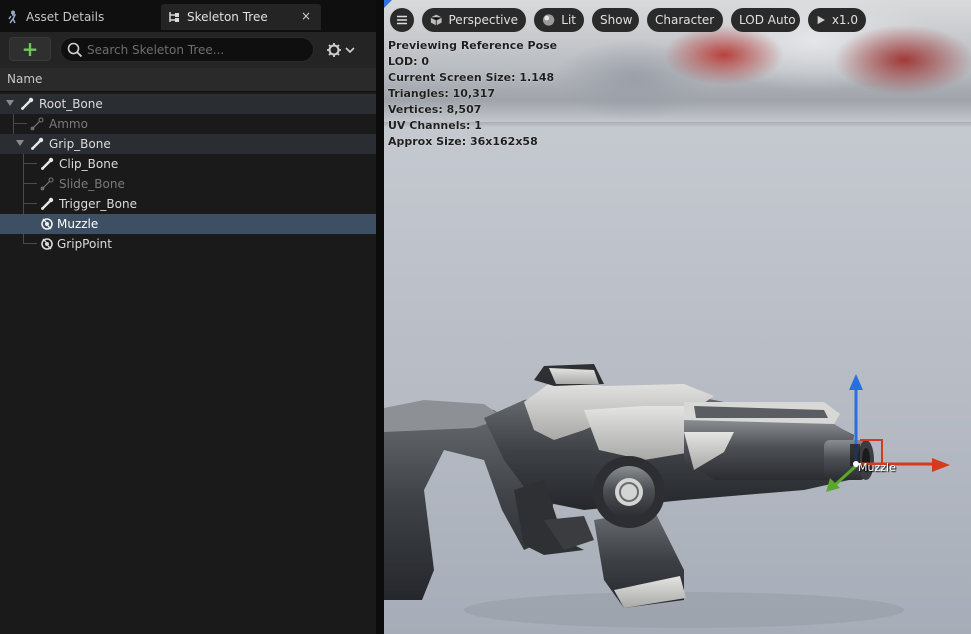 Image resolution: width=971 pixels, height=634 pixels. I want to click on tree-row-label: Root_Bone, so click(71, 104).